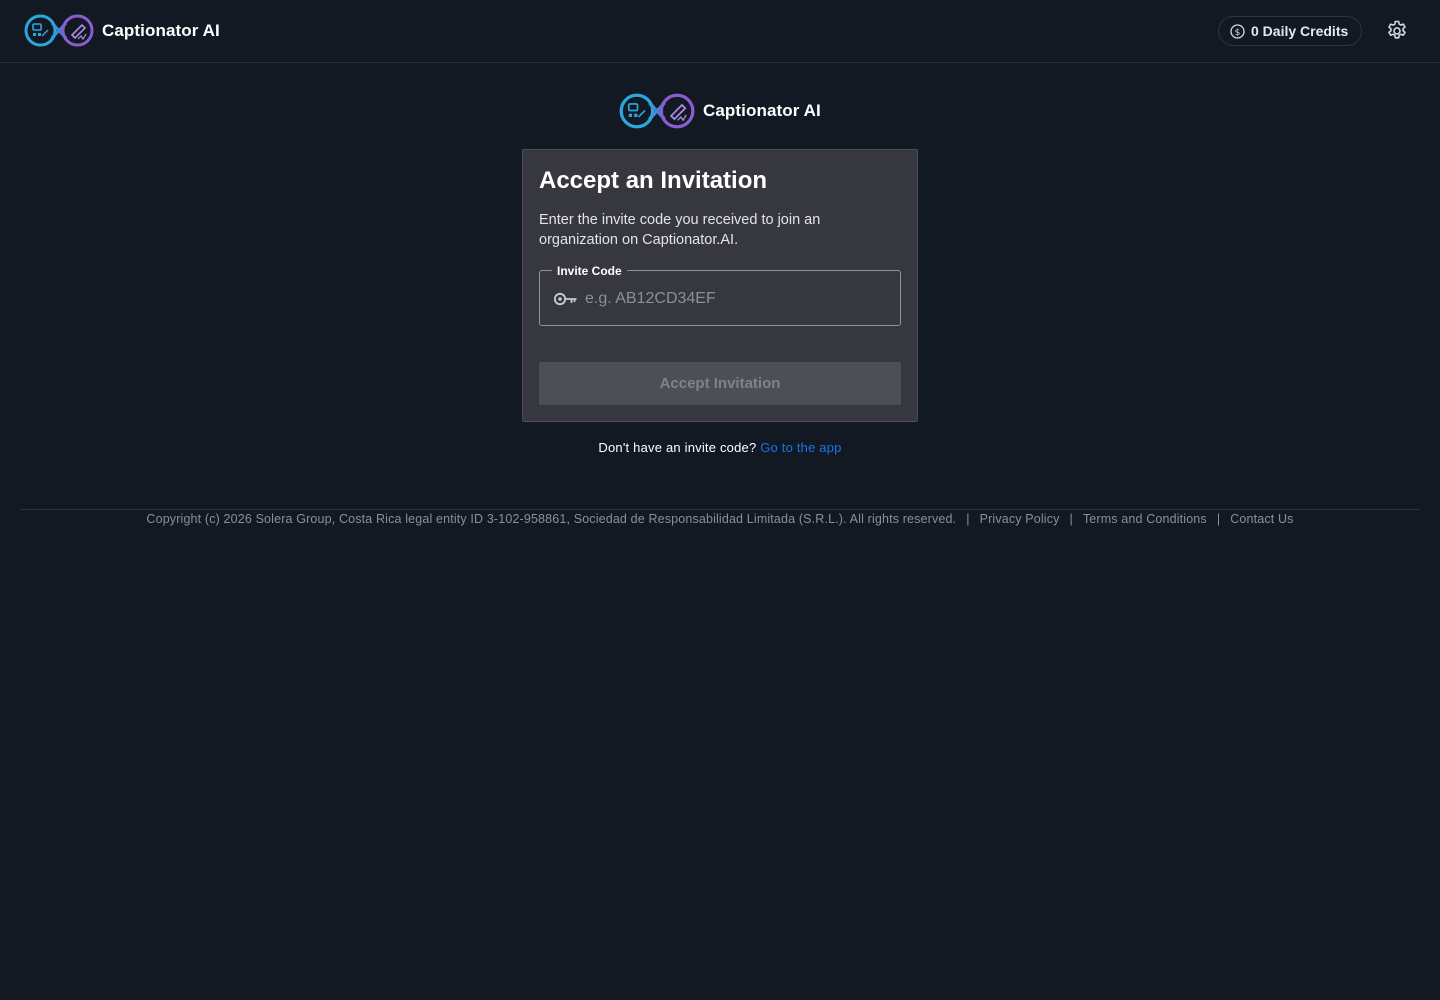  Describe the element at coordinates (720, 31) in the screenshot. I see `top-bar: Captionator AI $ 0 Daily Credits` at that location.